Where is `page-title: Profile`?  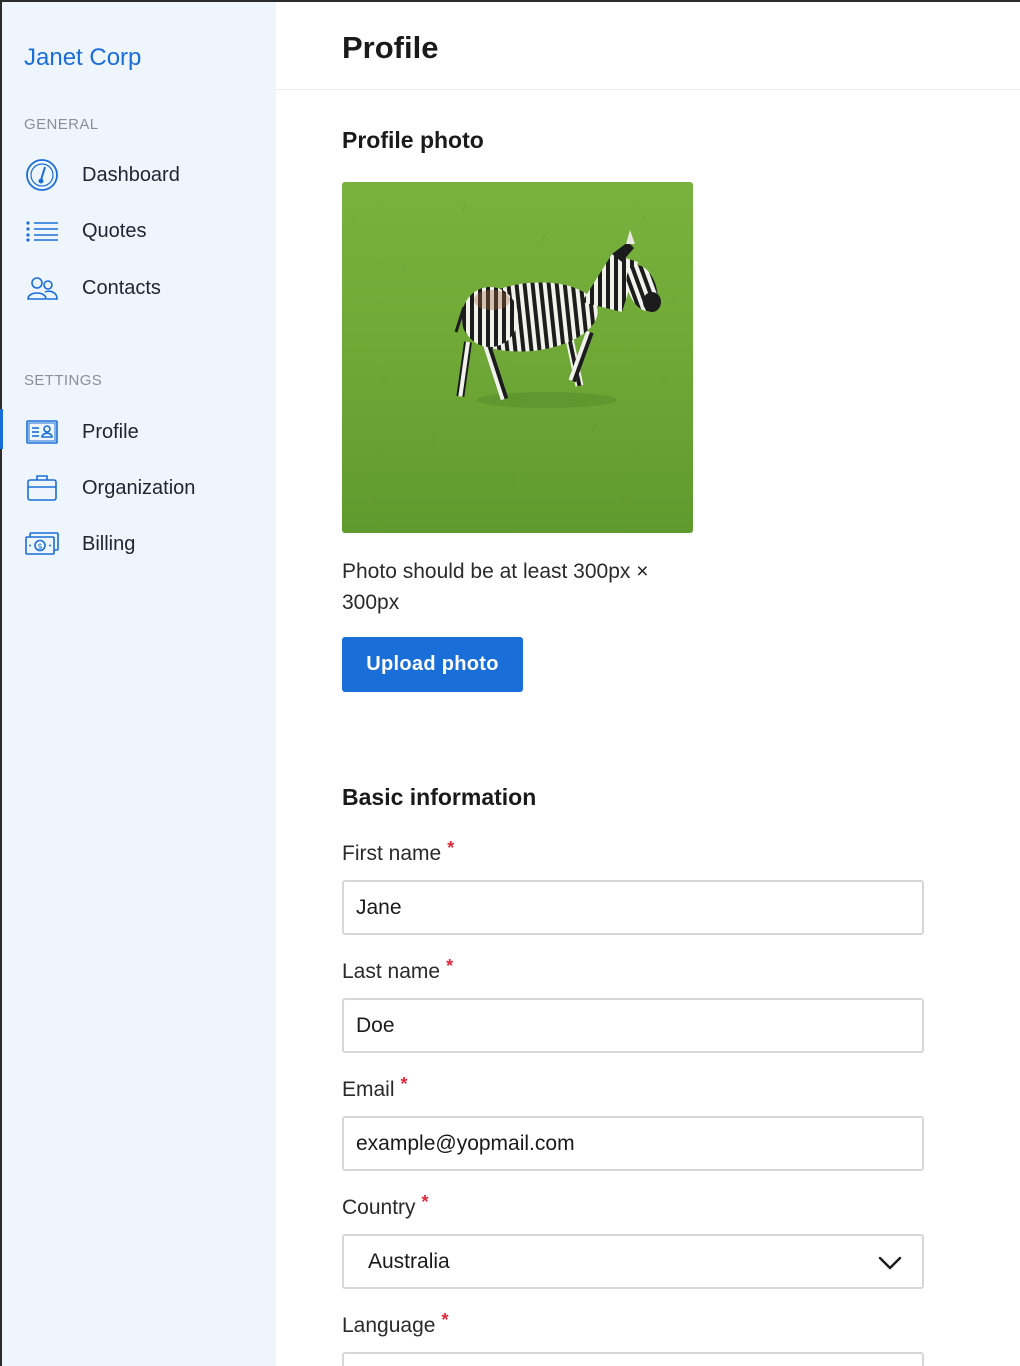 page-title: Profile is located at coordinates (390, 47).